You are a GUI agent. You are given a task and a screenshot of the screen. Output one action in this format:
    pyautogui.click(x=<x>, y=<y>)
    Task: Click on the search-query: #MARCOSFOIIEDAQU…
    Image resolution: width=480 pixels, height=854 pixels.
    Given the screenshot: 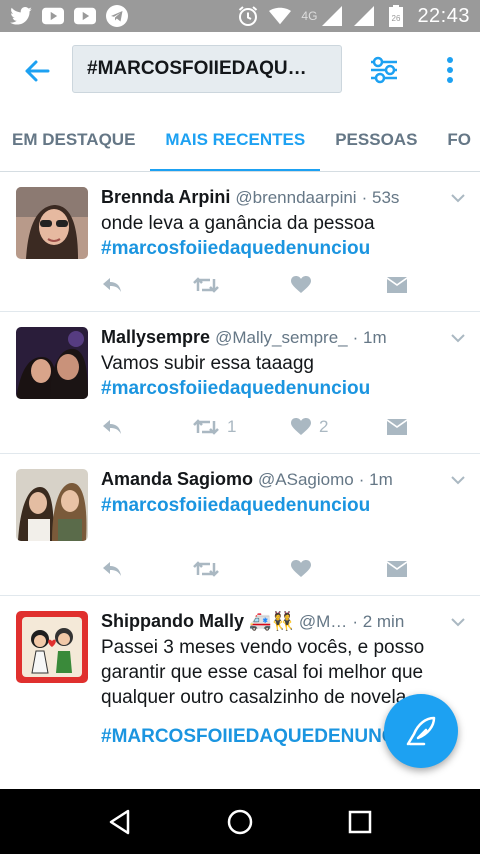 What is the action you would take?
    pyautogui.click(x=197, y=68)
    